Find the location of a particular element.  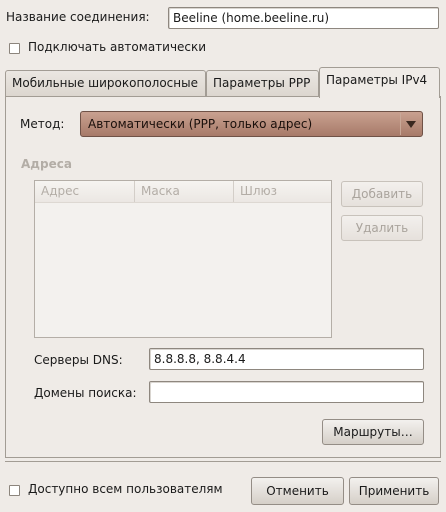

method-value: Автоматически (PPP, только адрес) is located at coordinates (200, 124).